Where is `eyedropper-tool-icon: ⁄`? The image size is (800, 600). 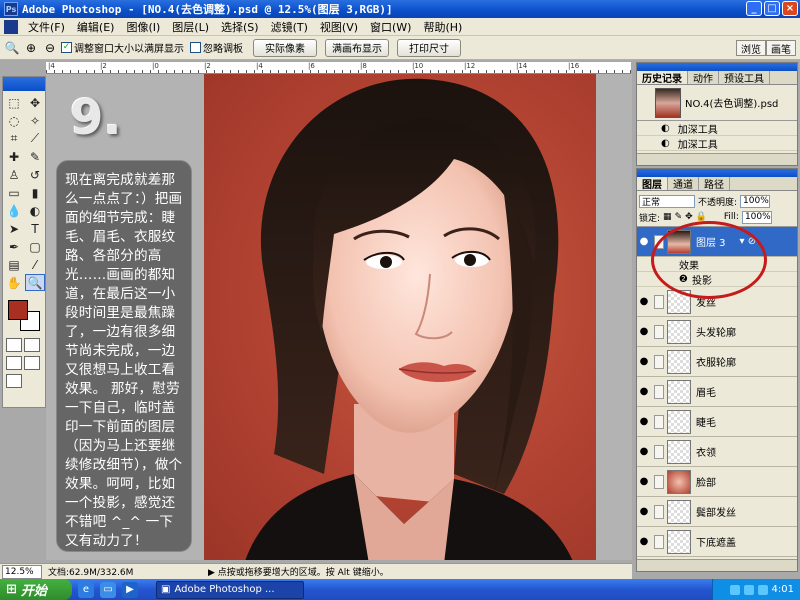
eyedropper-tool-icon: ⁄ is located at coordinates (35, 264).